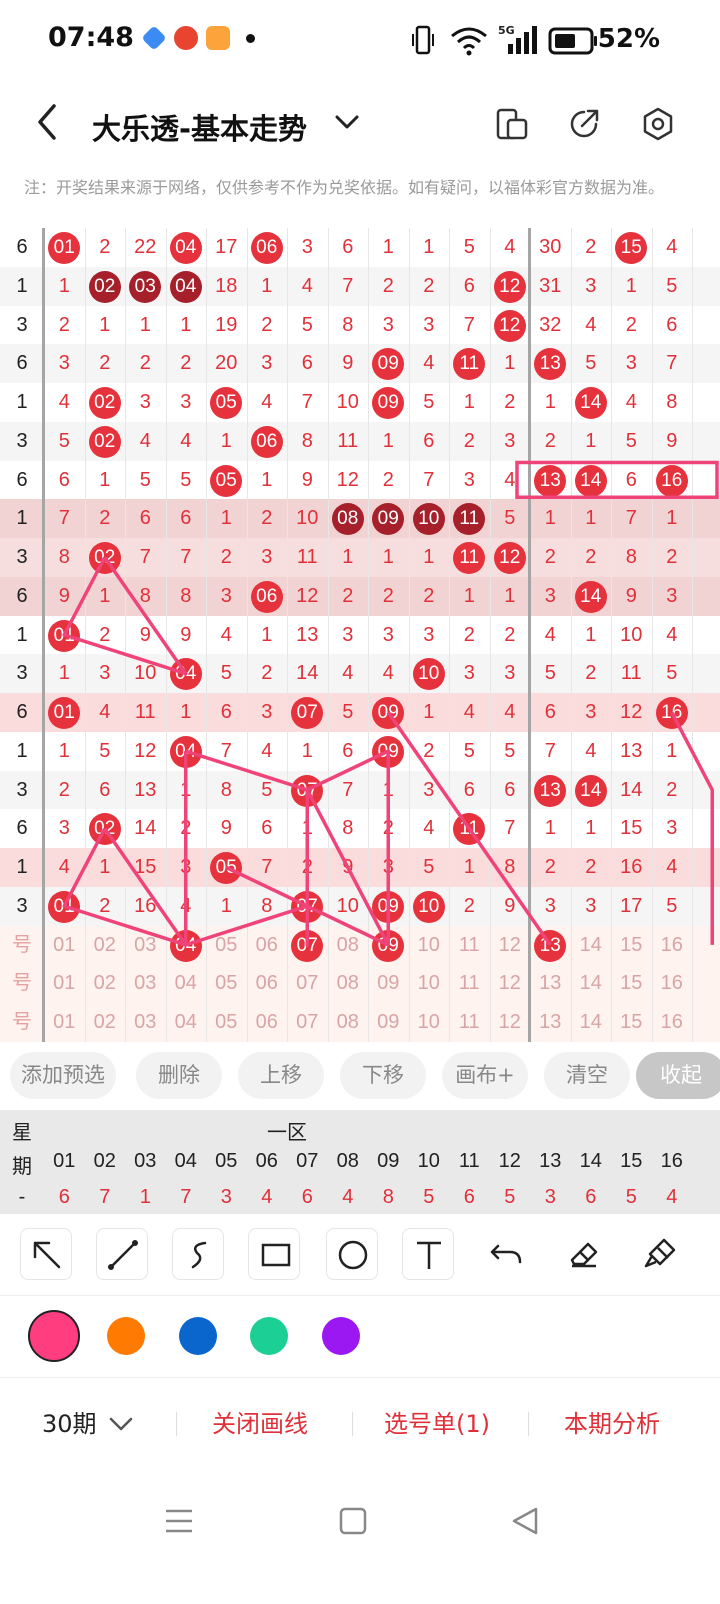  I want to click on color-palette, so click(360, 1337).